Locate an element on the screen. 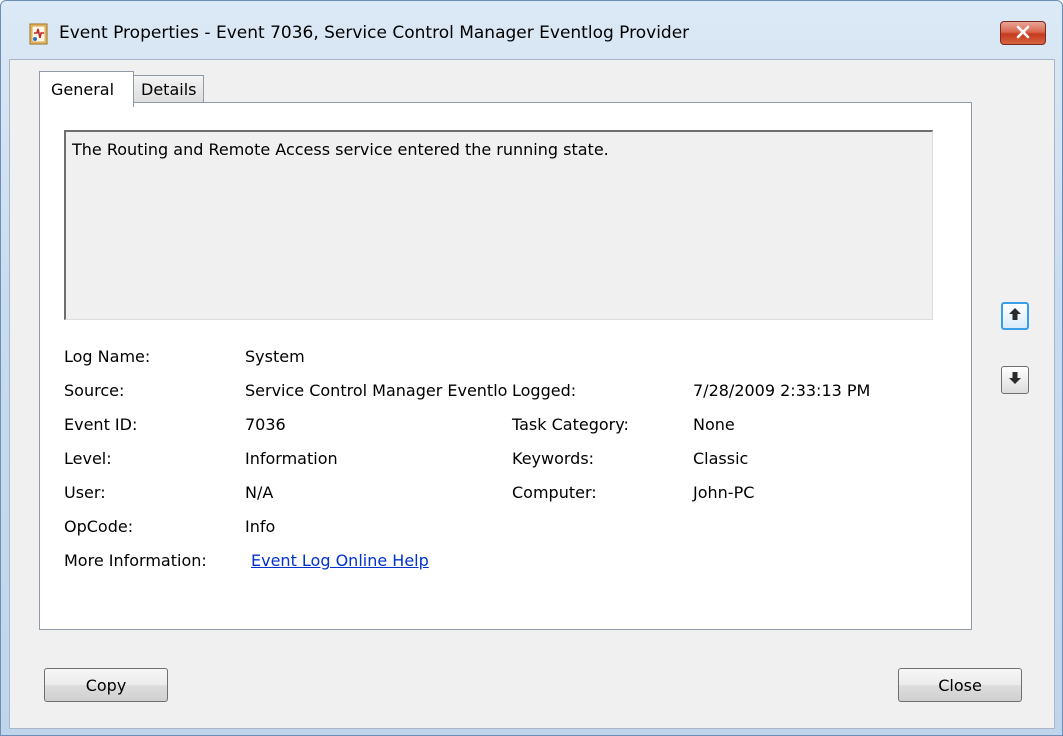  close-window-button is located at coordinates (1023, 33).